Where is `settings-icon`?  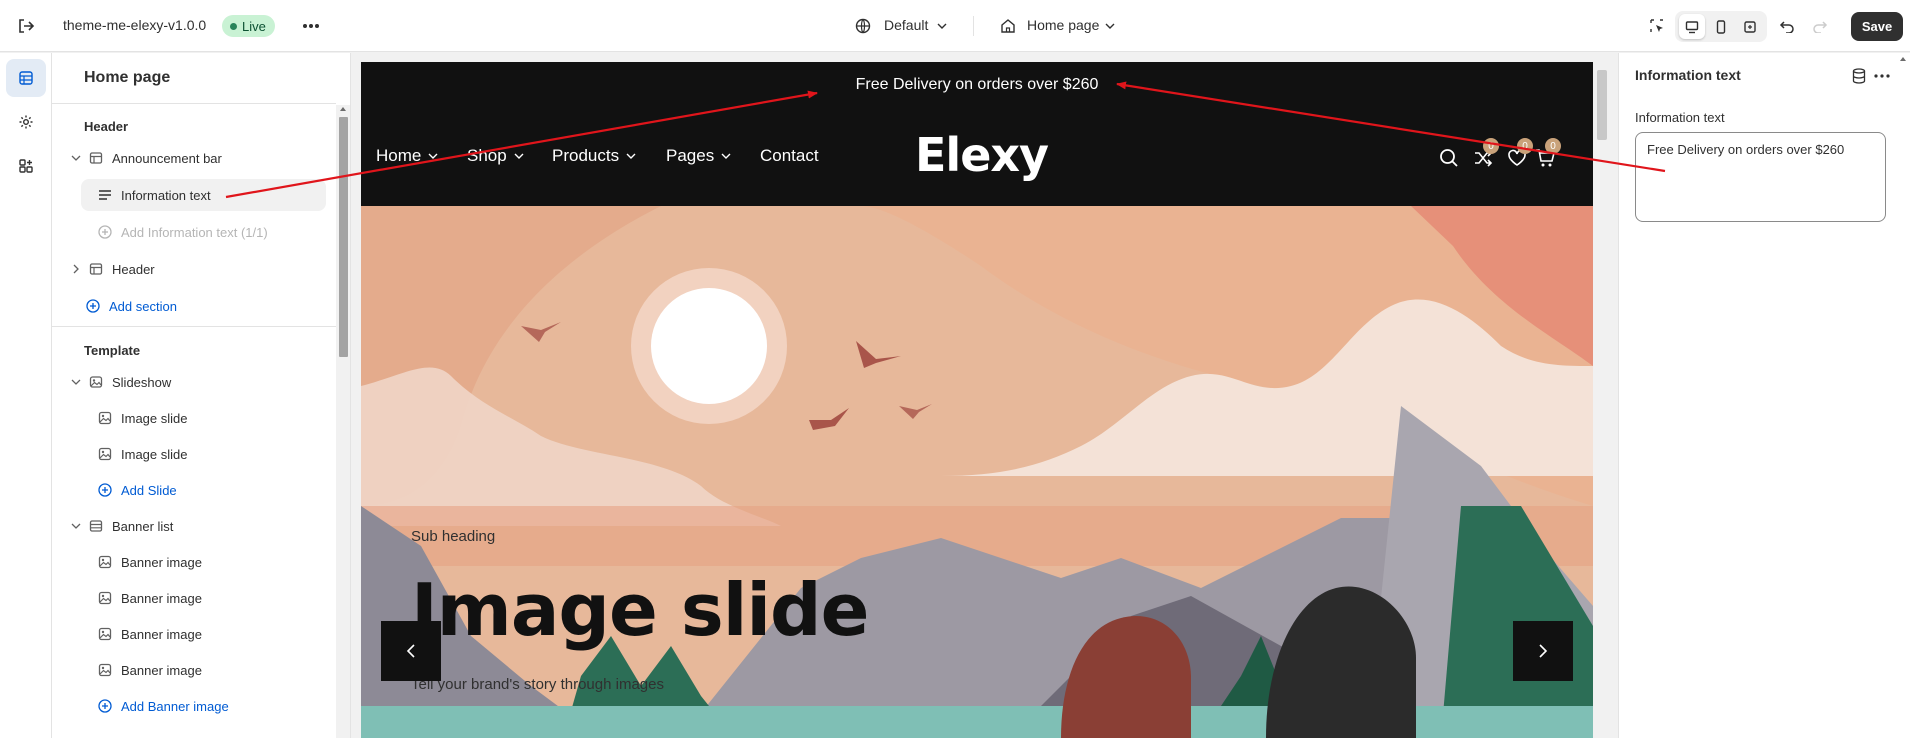 settings-icon is located at coordinates (26, 122).